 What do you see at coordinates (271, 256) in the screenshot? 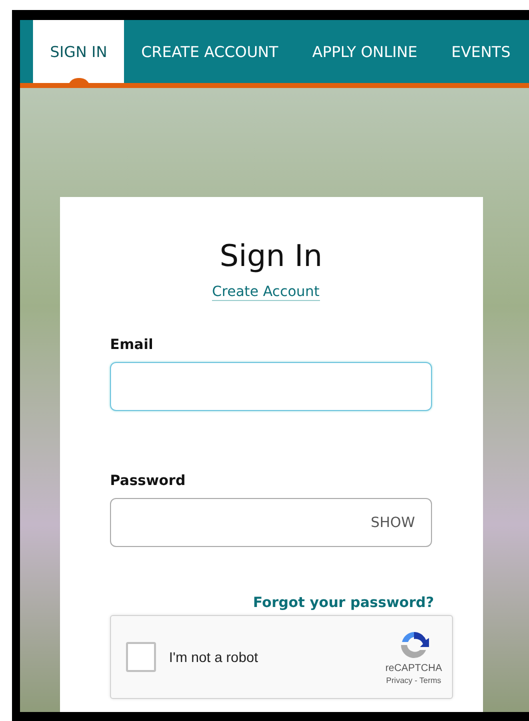
I see `page-title: Sign In` at bounding box center [271, 256].